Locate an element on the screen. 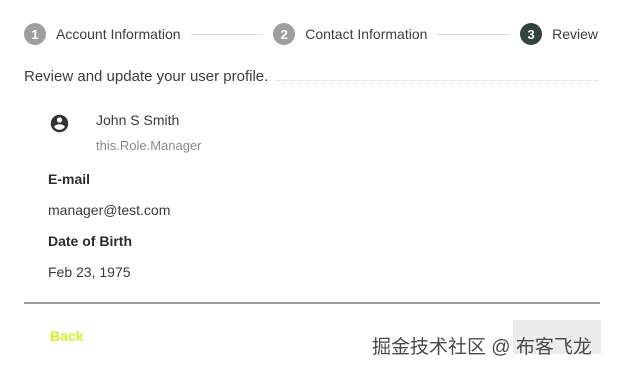  step-number: 3 is located at coordinates (531, 34).